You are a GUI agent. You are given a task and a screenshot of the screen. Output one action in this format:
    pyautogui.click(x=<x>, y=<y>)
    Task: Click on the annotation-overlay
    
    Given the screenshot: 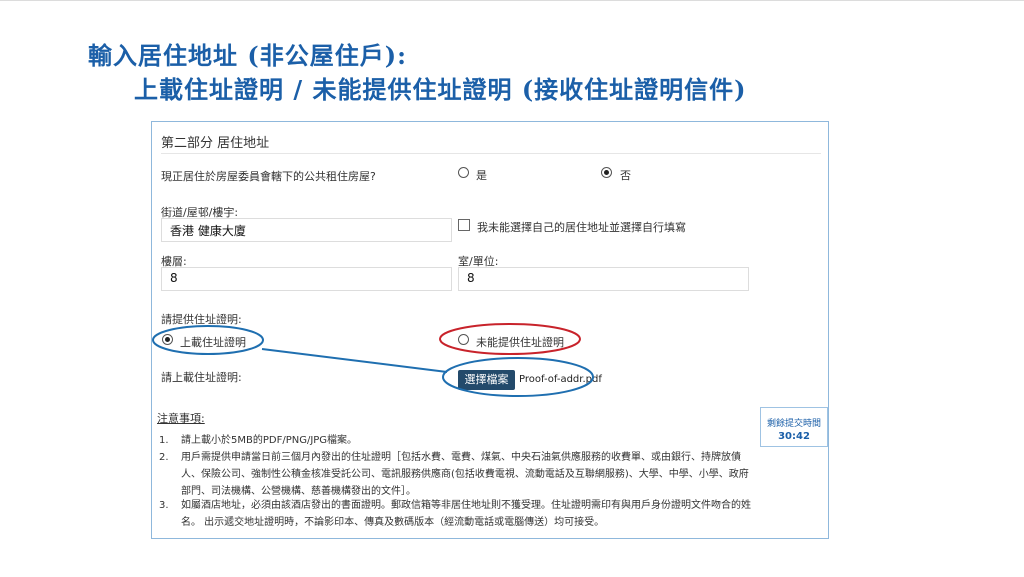 What is the action you would take?
    pyautogui.click(x=373, y=360)
    